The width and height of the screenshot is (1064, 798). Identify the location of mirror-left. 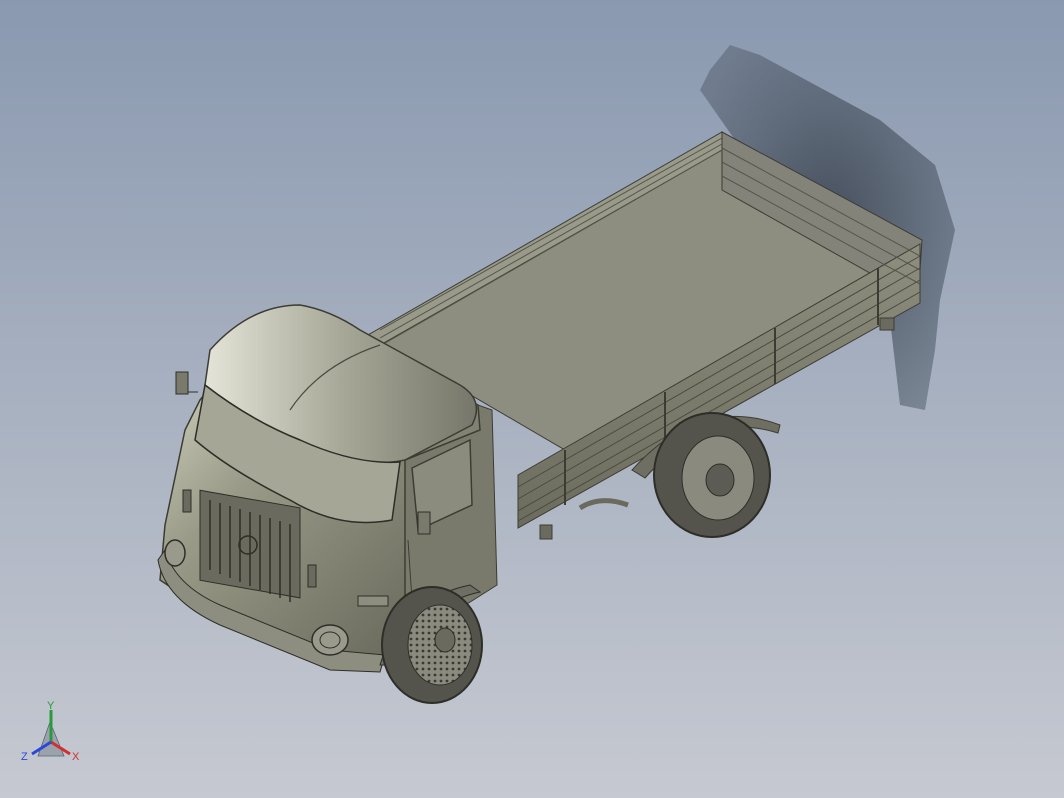
(182, 383).